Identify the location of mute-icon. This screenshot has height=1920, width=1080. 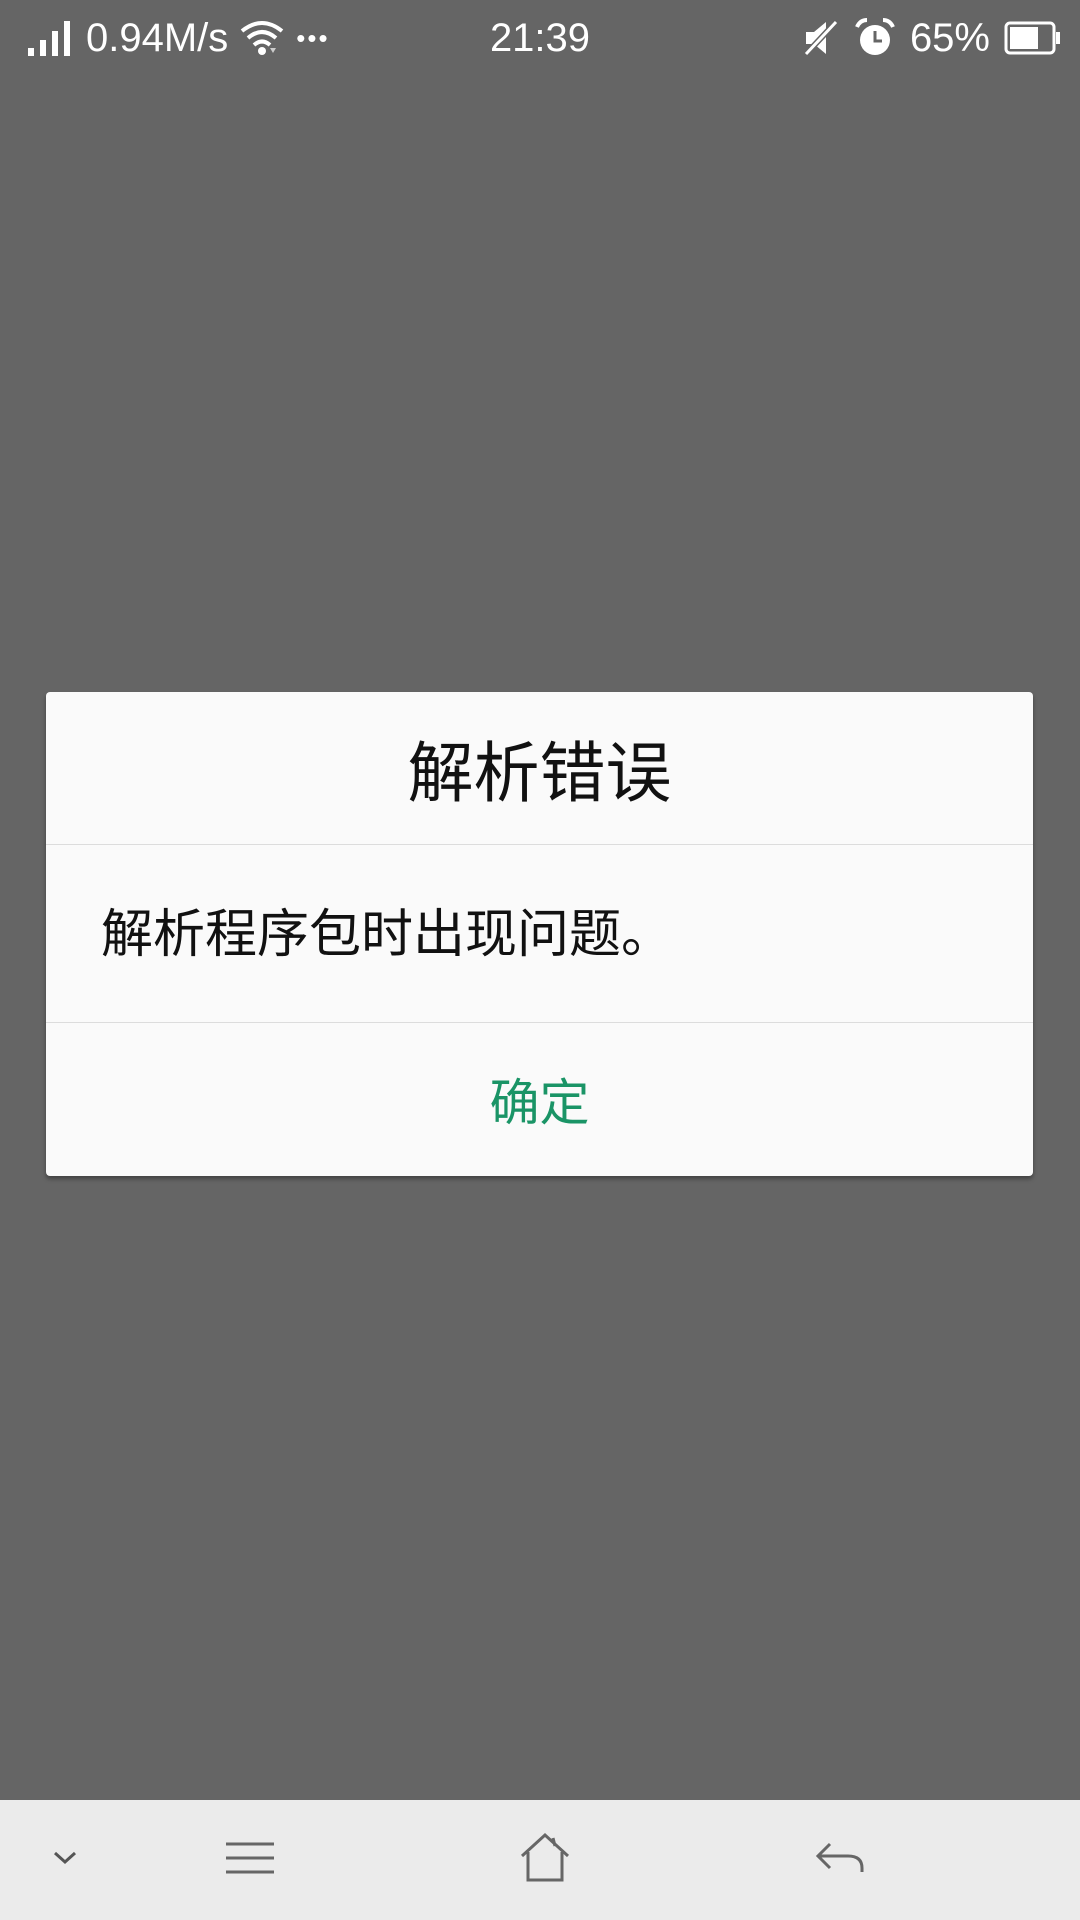
(821, 38).